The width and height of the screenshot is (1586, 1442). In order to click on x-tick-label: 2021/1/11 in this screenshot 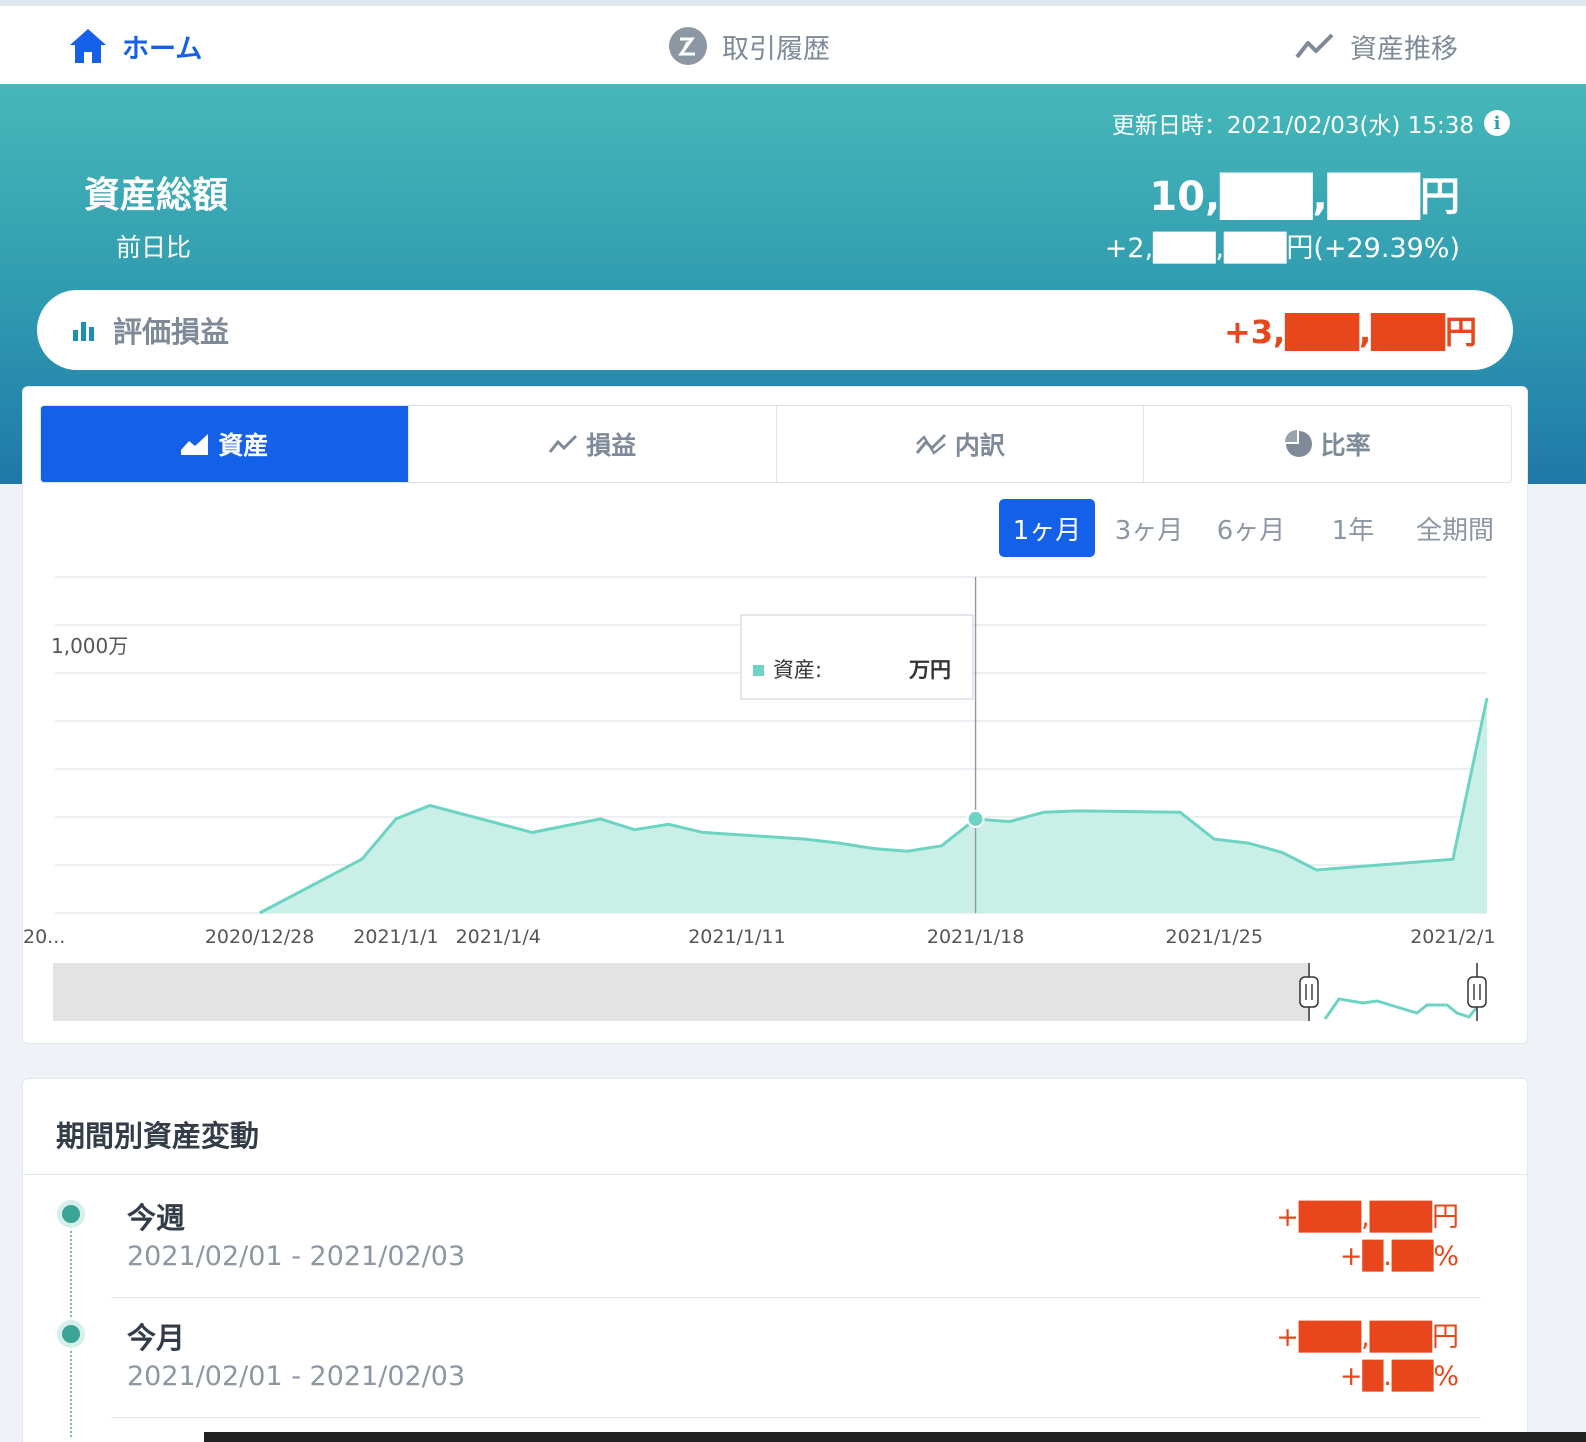, I will do `click(736, 937)`.